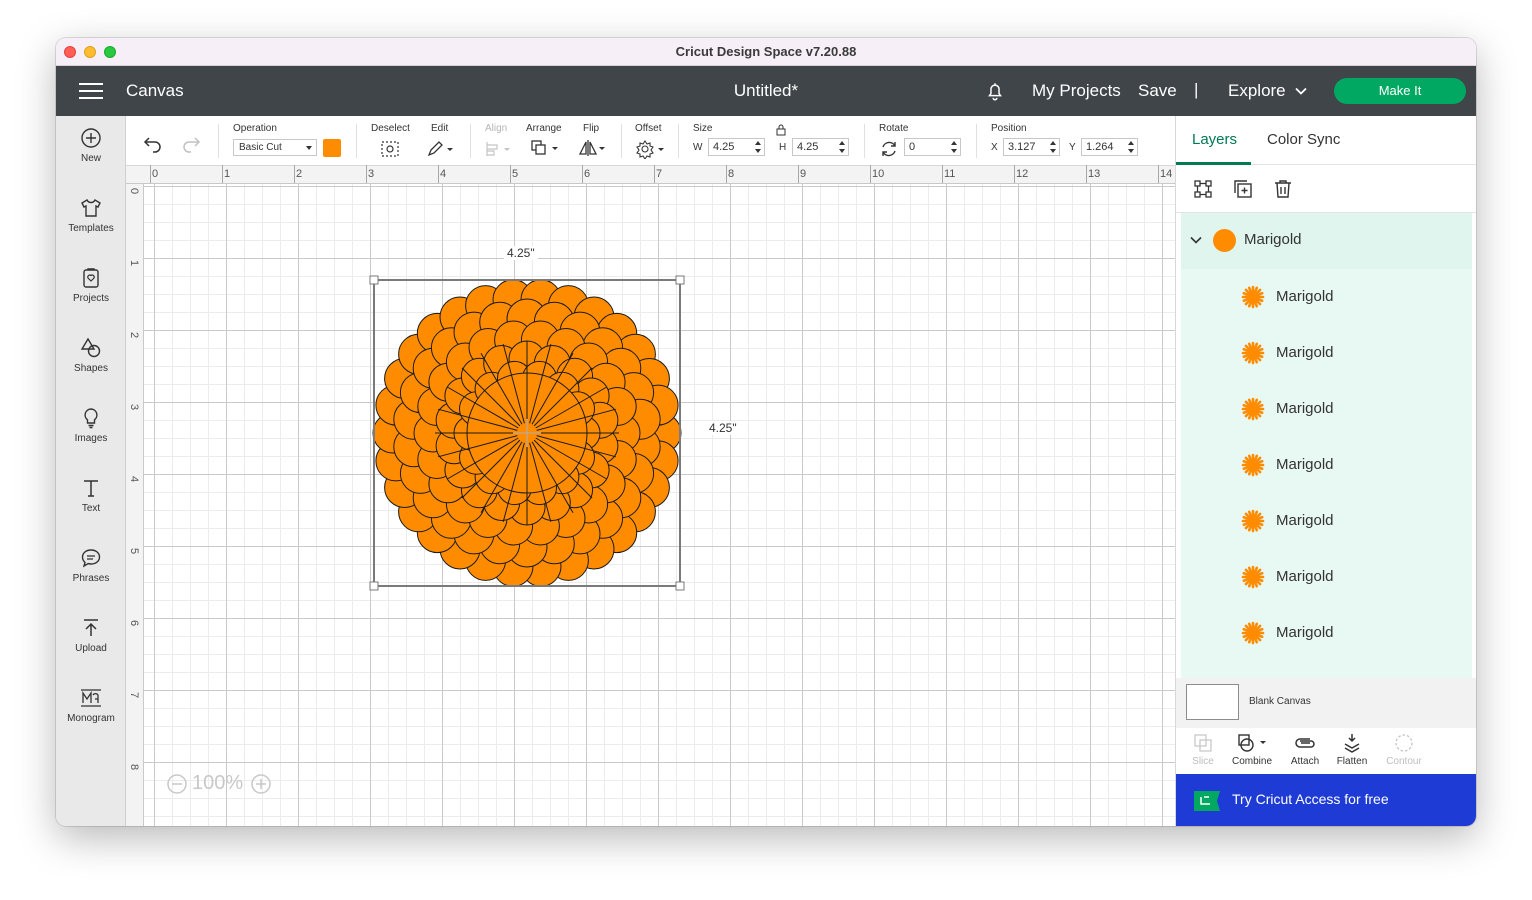  I want to click on sidebar-item-label: Projects, so click(91, 298).